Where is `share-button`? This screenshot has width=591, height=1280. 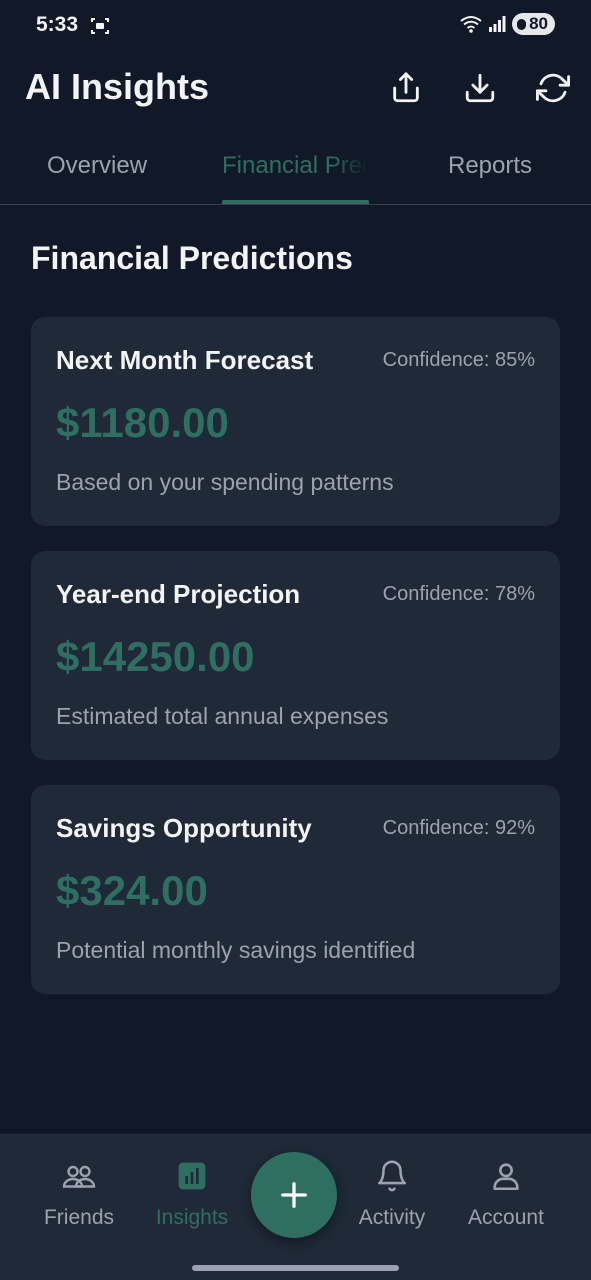 share-button is located at coordinates (406, 88).